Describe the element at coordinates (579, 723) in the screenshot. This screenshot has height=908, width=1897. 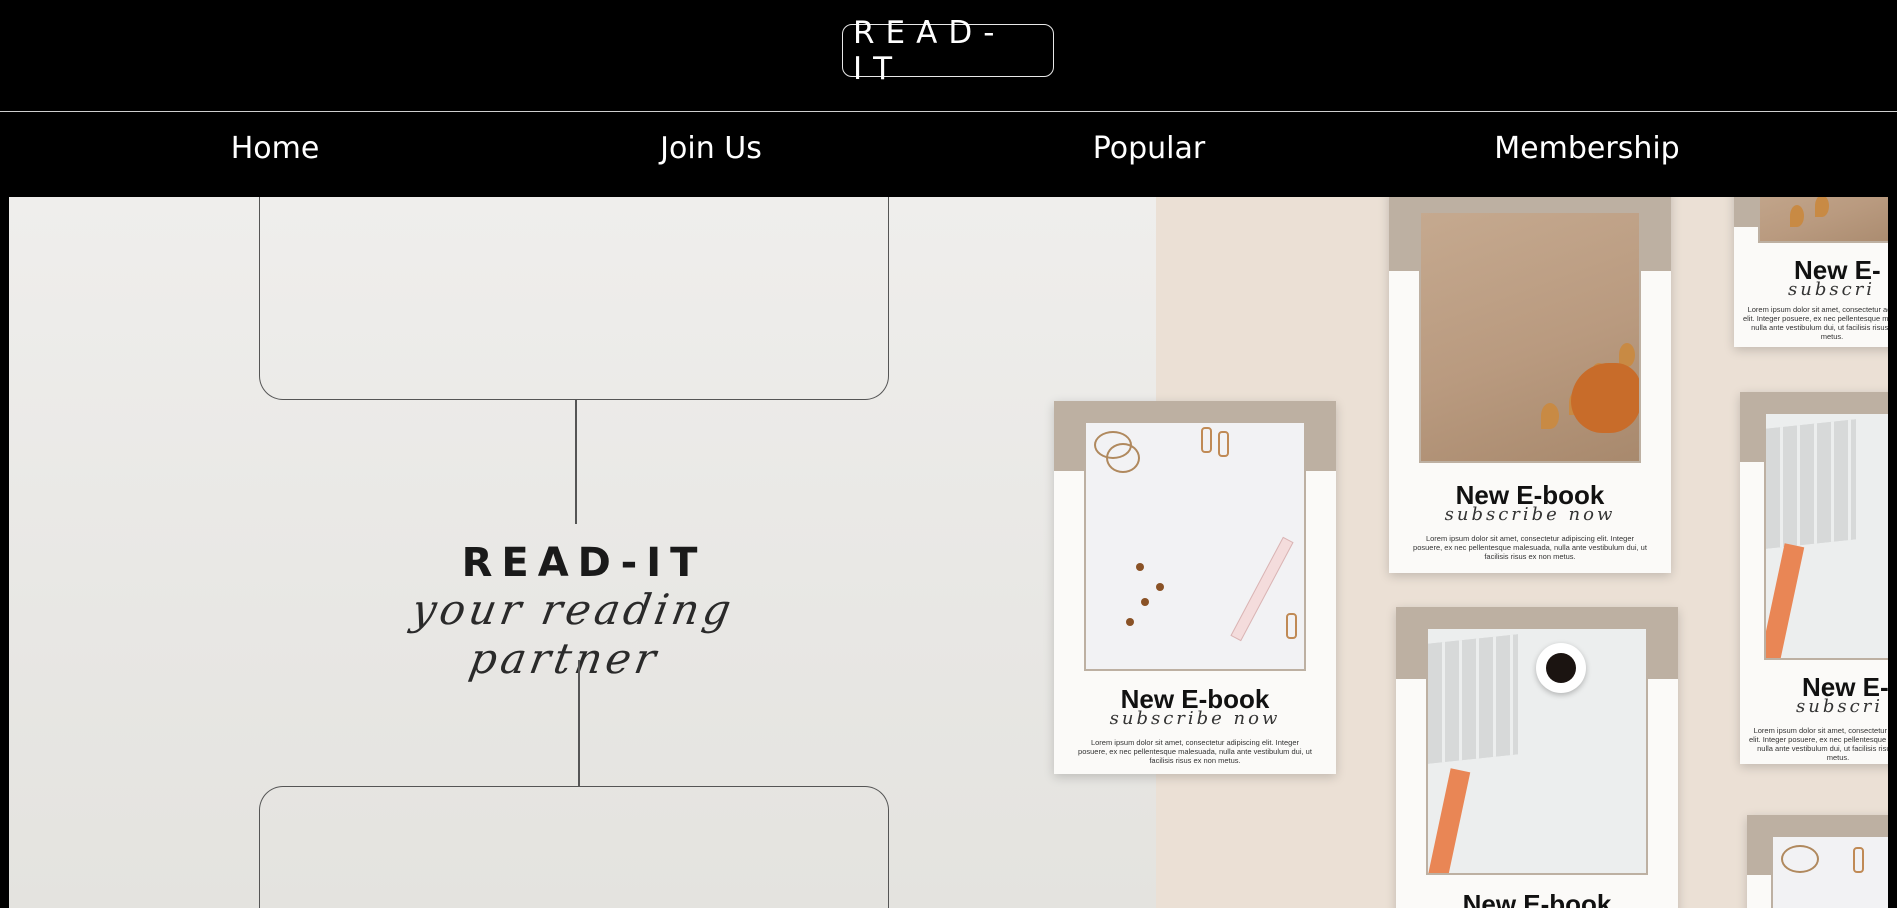
I see `decorative-line-bottom` at that location.